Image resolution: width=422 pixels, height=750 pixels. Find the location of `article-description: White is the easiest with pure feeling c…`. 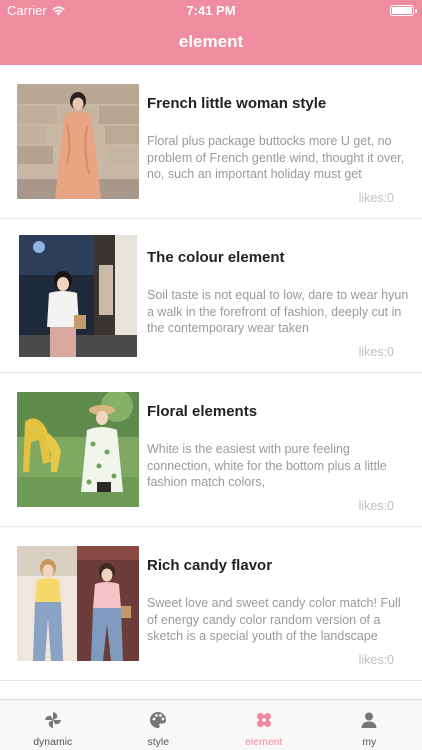

article-description: White is the easiest with pure feeling c… is located at coordinates (267, 465).